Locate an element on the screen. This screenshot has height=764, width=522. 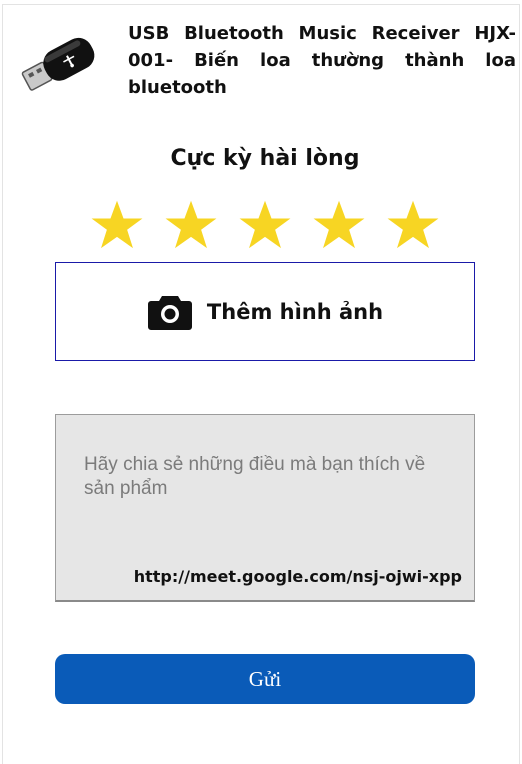
add-photo-label: Thêm hình ảnh is located at coordinates (295, 311).